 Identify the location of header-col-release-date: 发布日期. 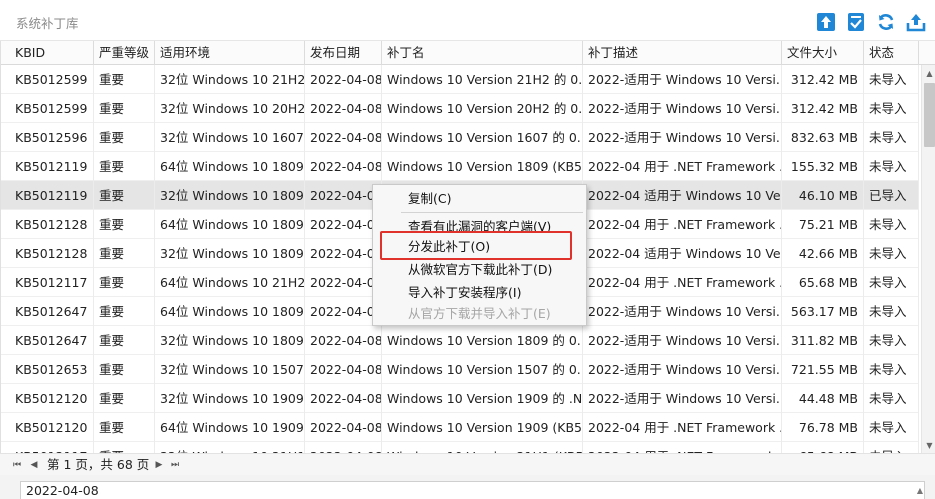
(343, 53).